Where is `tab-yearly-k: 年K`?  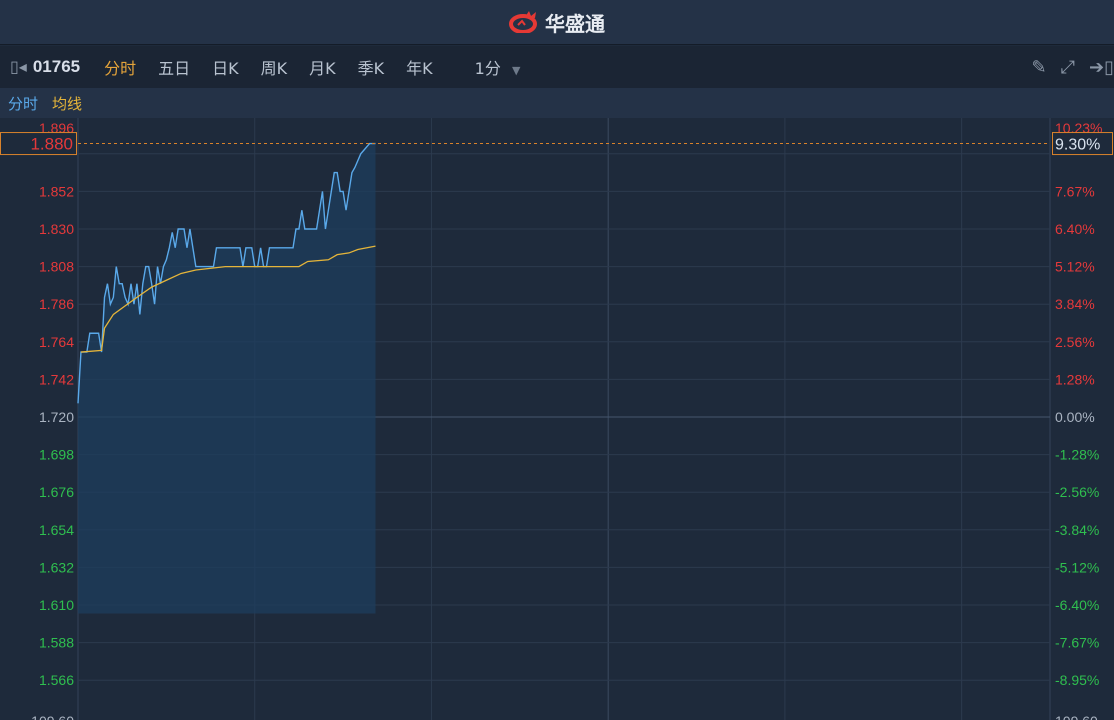 tab-yearly-k: 年K is located at coordinates (419, 67).